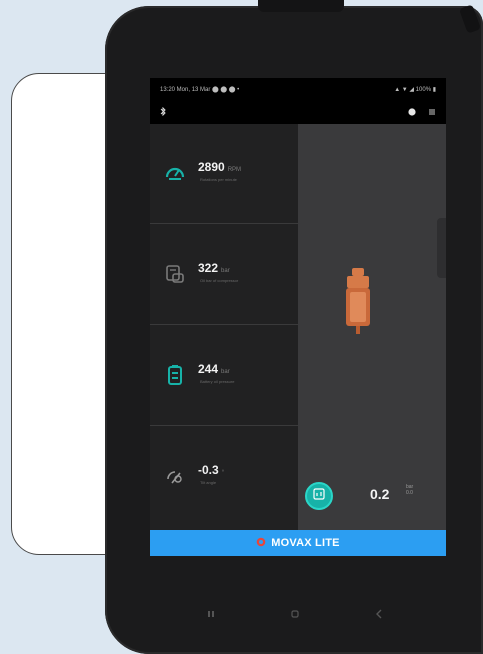  I want to click on metric-value: 322 bar, so click(214, 268).